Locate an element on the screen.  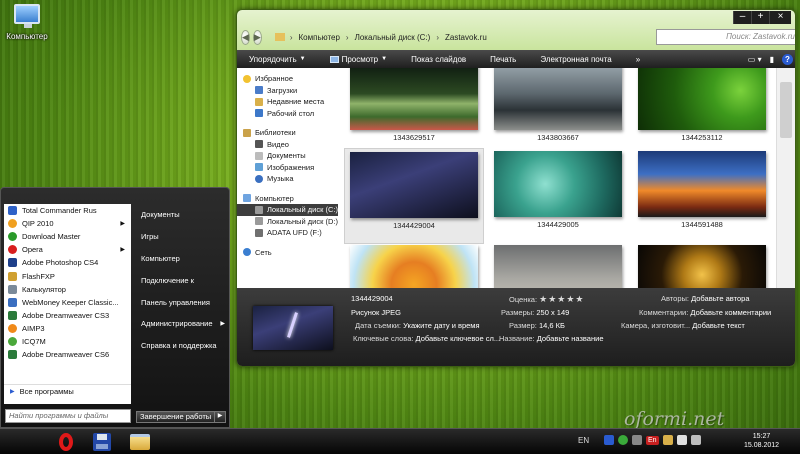
start-program-item: Adobe Dreamweaver CS3 is located at coordinates (67, 315).